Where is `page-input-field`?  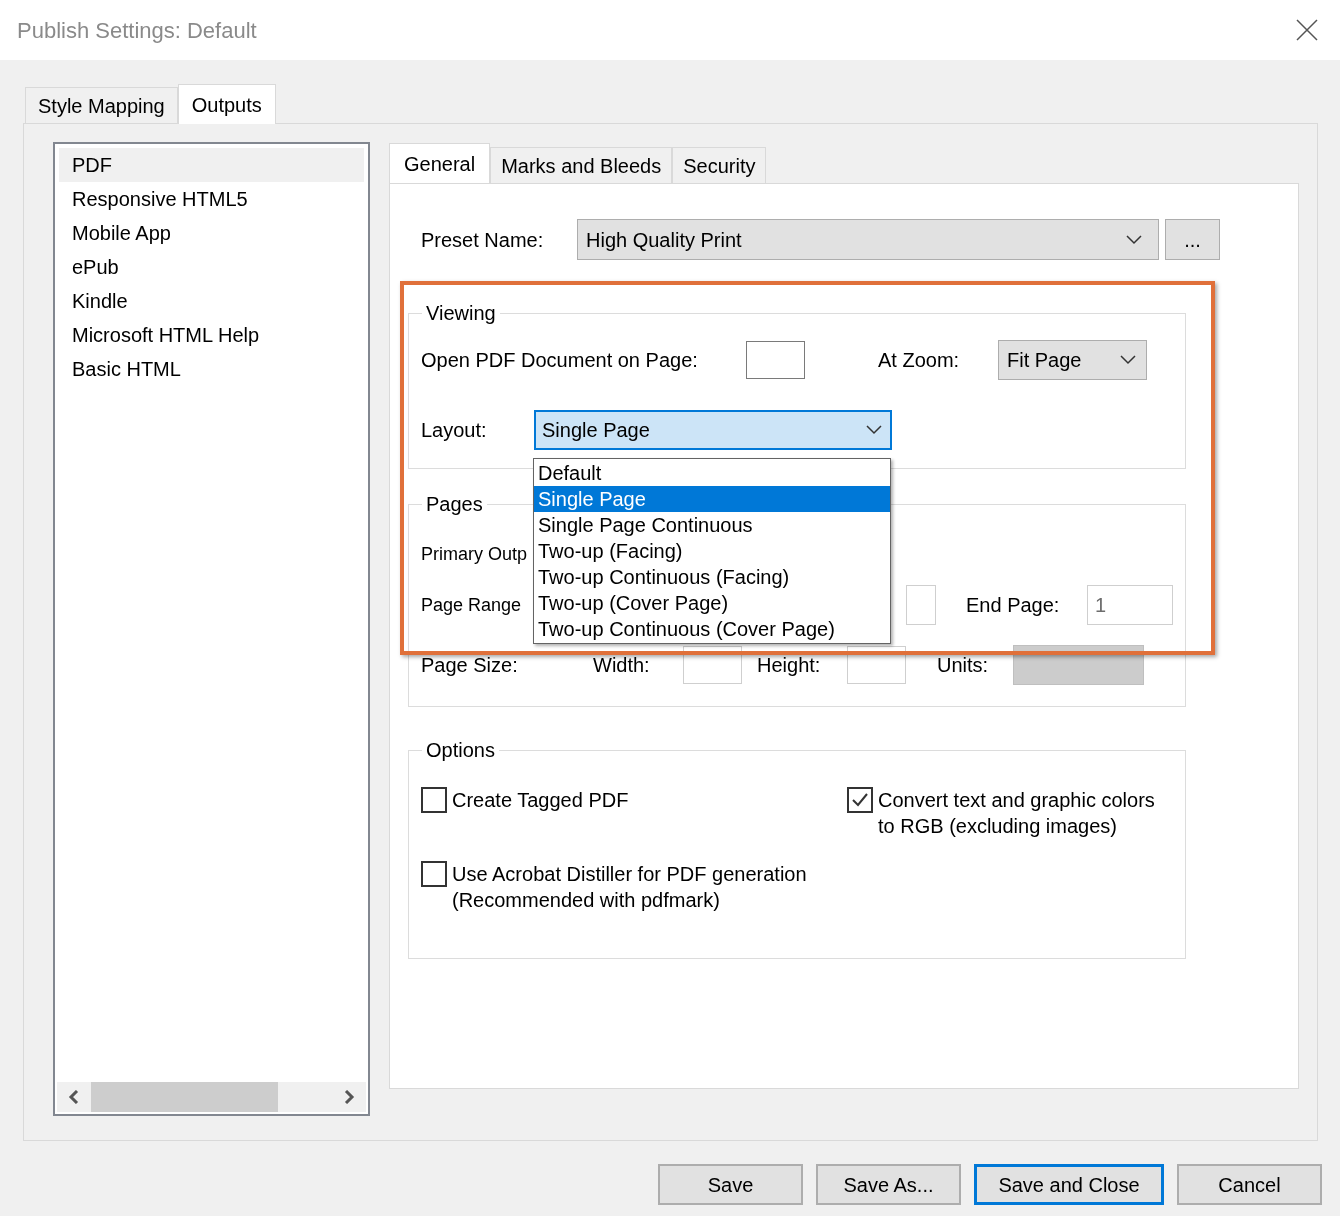 page-input-field is located at coordinates (775, 360).